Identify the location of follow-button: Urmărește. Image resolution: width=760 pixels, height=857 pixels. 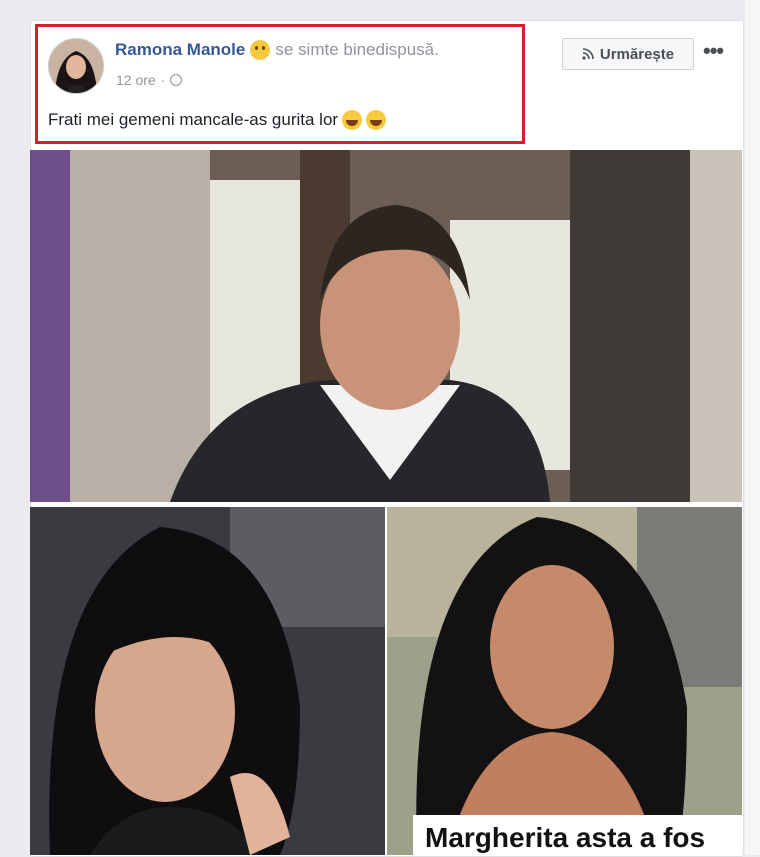
(628, 54).